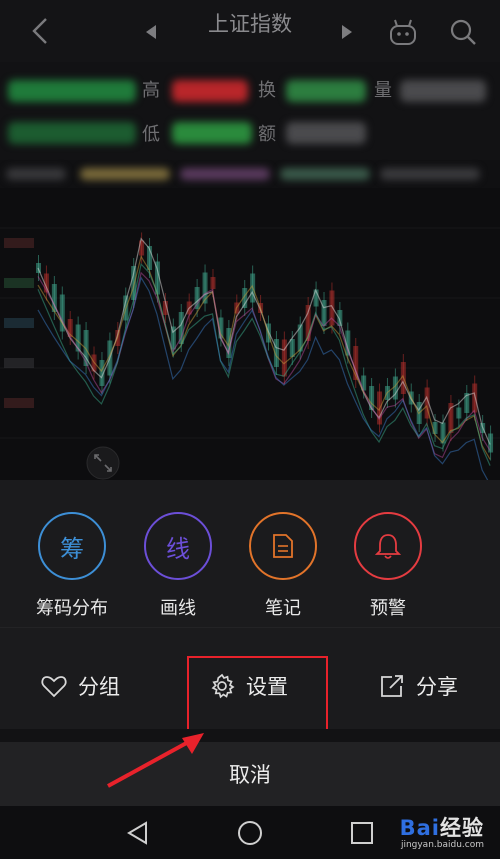  I want to click on nav-home-icon, so click(250, 833).